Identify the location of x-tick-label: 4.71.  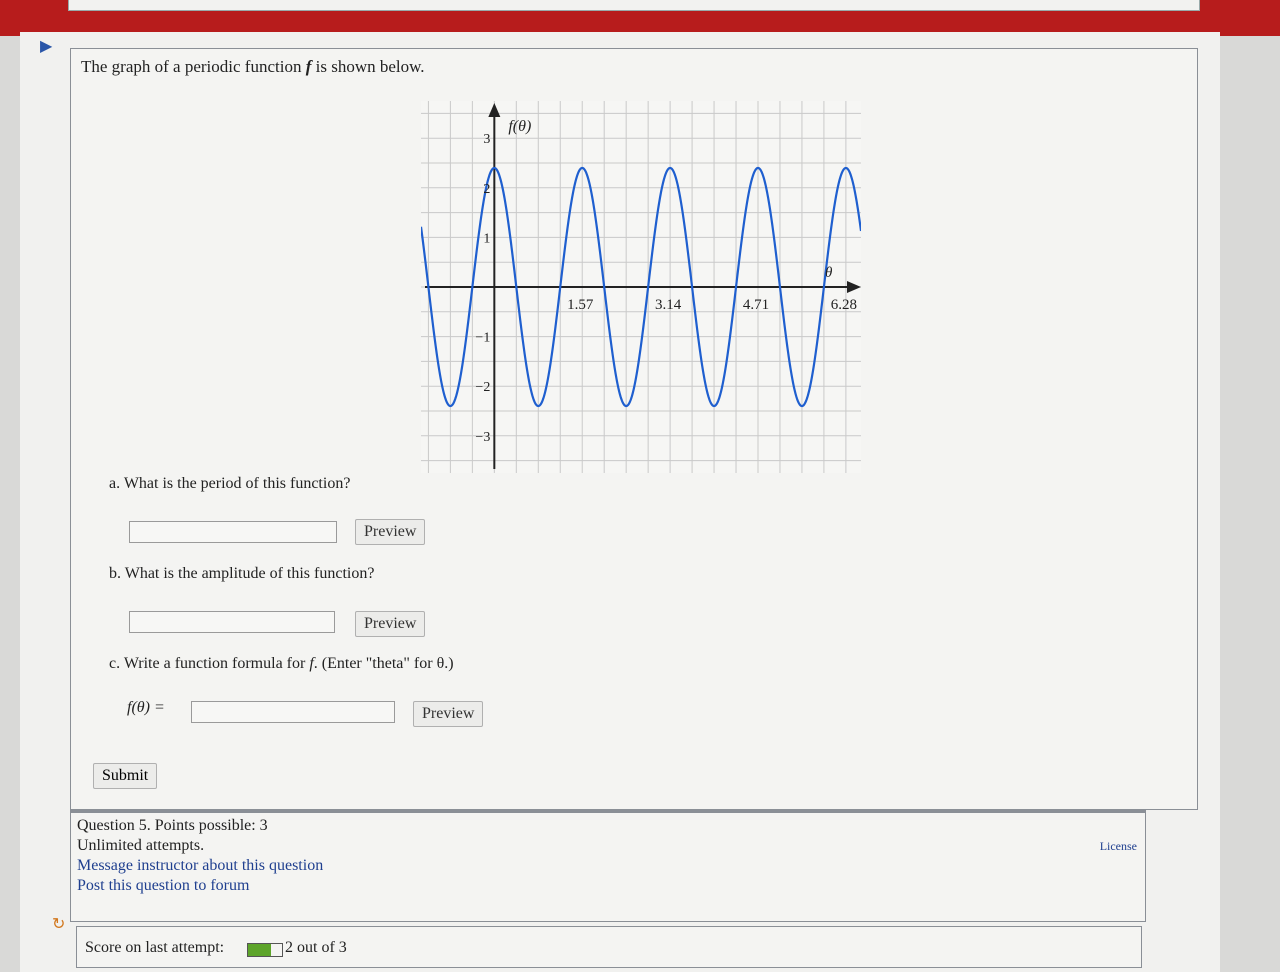
(756, 305).